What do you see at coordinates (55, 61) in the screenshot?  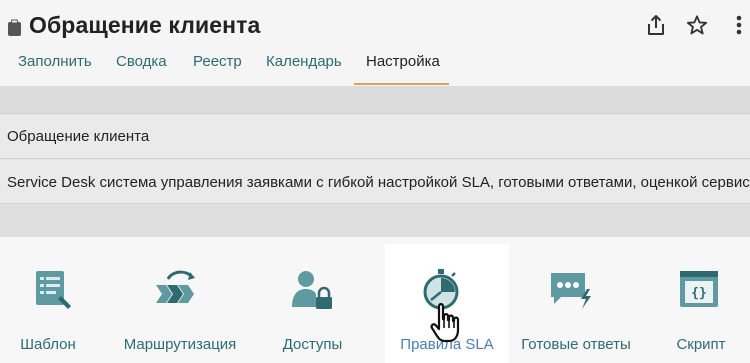 I see `tab-fill: Заполнить` at bounding box center [55, 61].